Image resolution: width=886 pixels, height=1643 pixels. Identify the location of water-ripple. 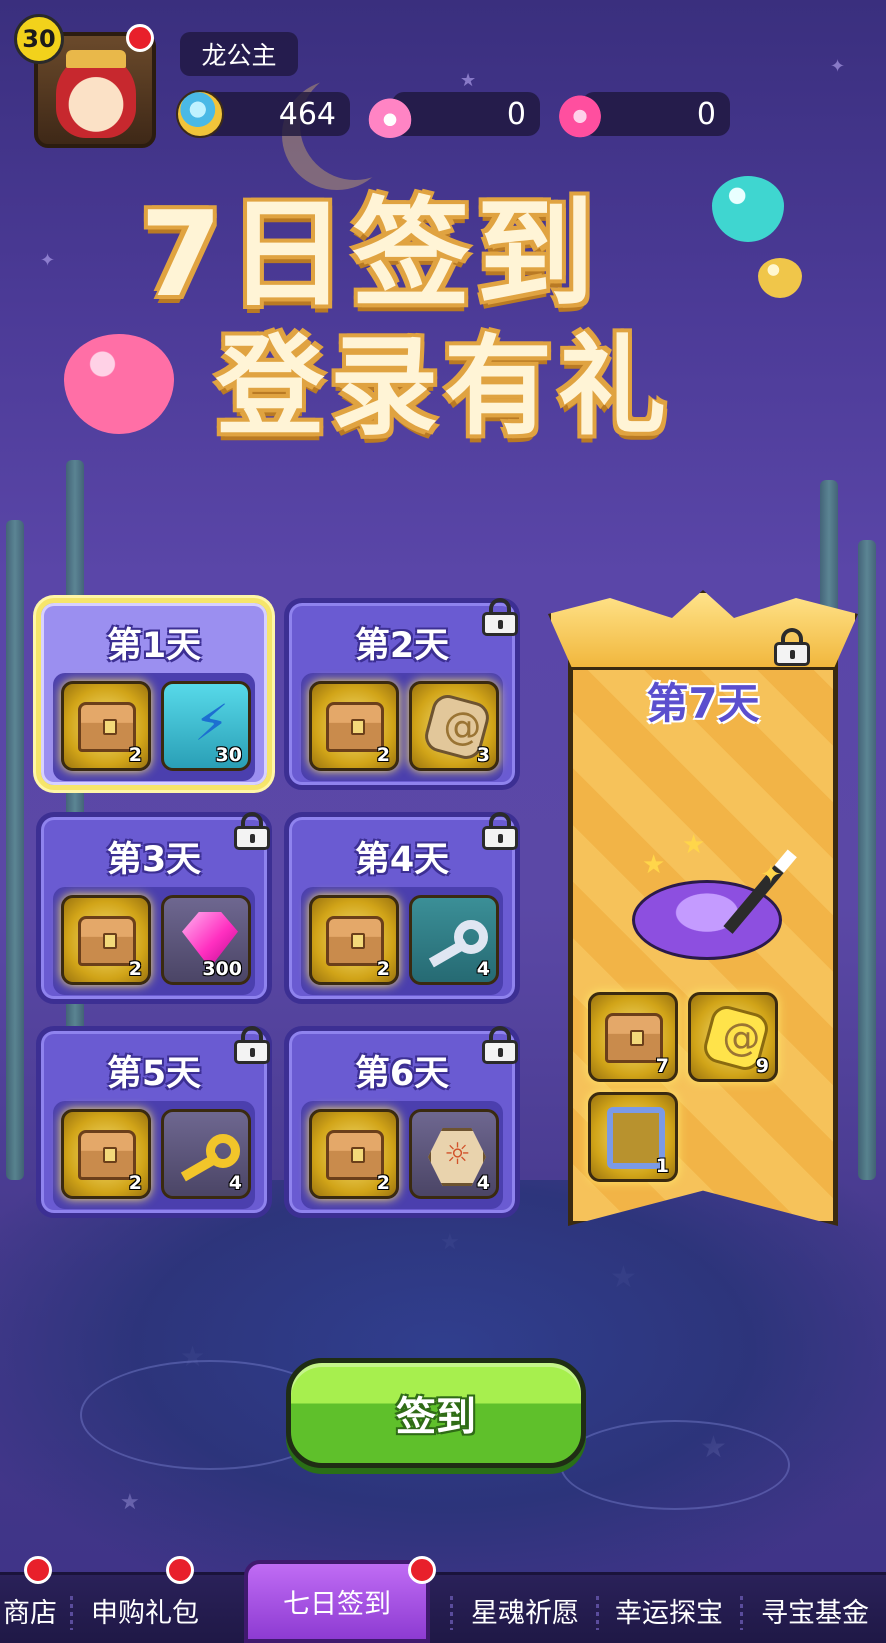
(675, 1465).